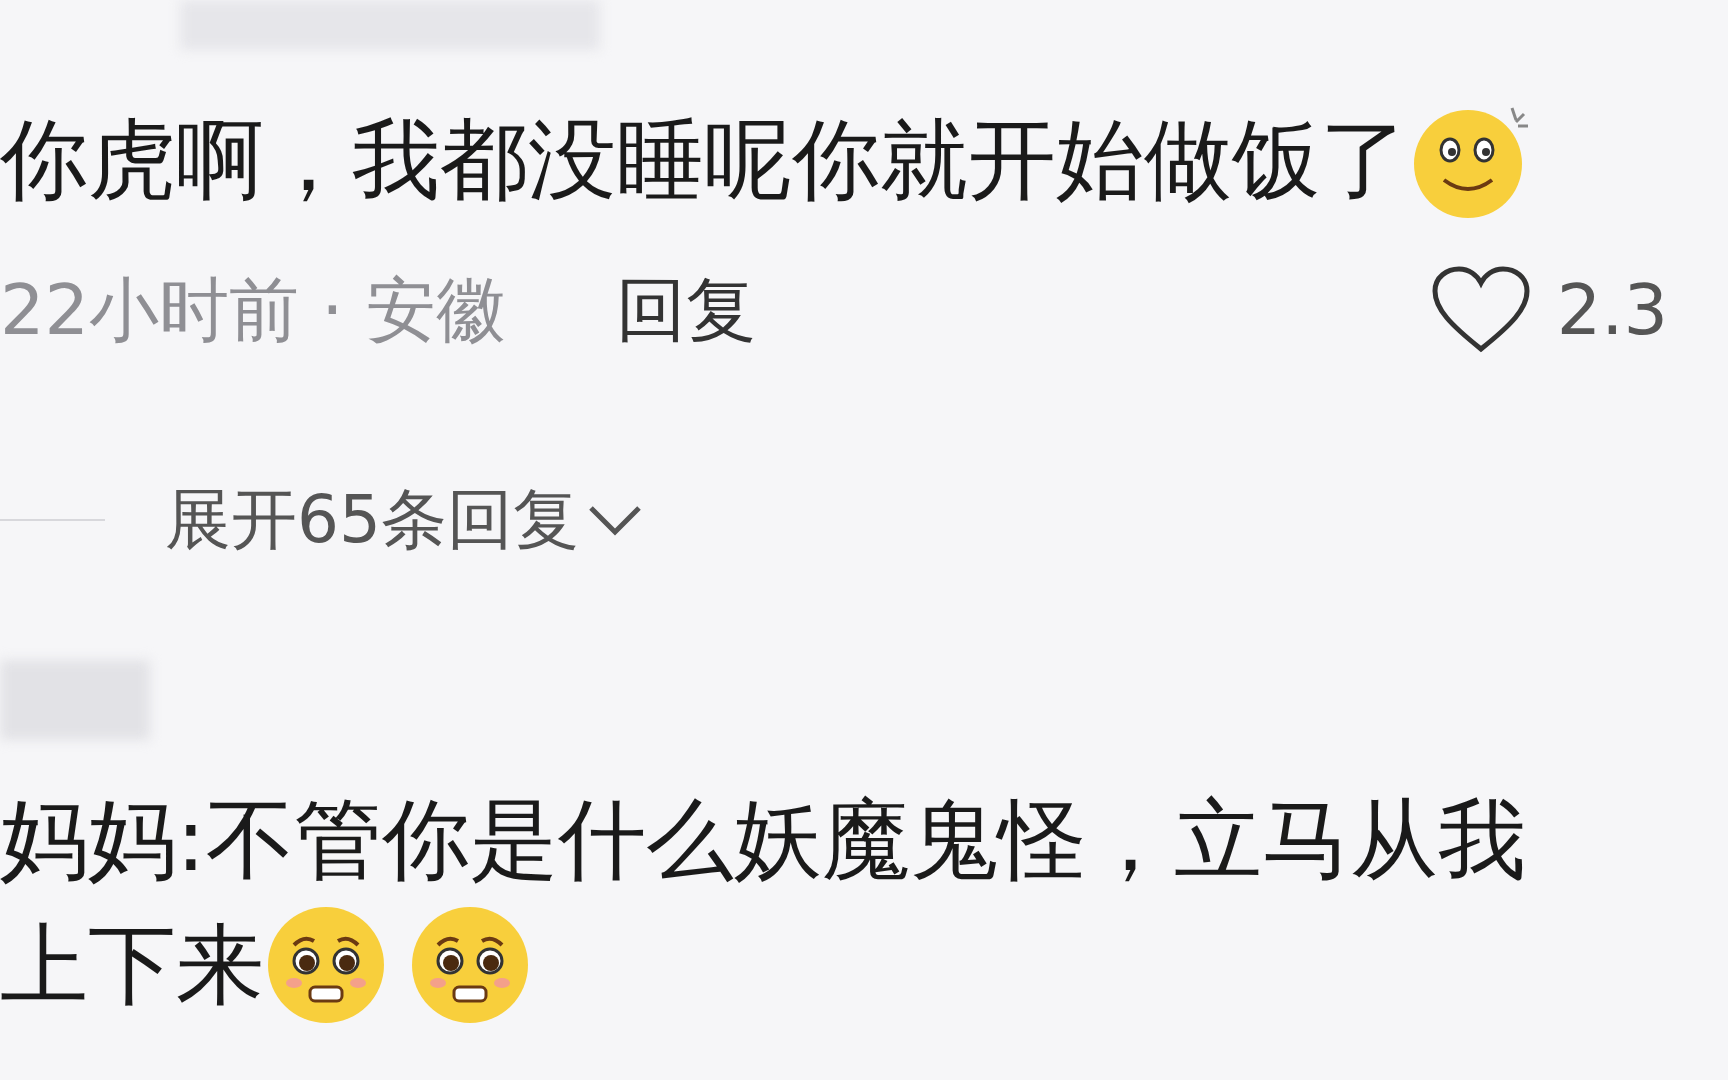 The width and height of the screenshot is (1728, 1080). I want to click on reply-link: 回复, so click(685, 310).